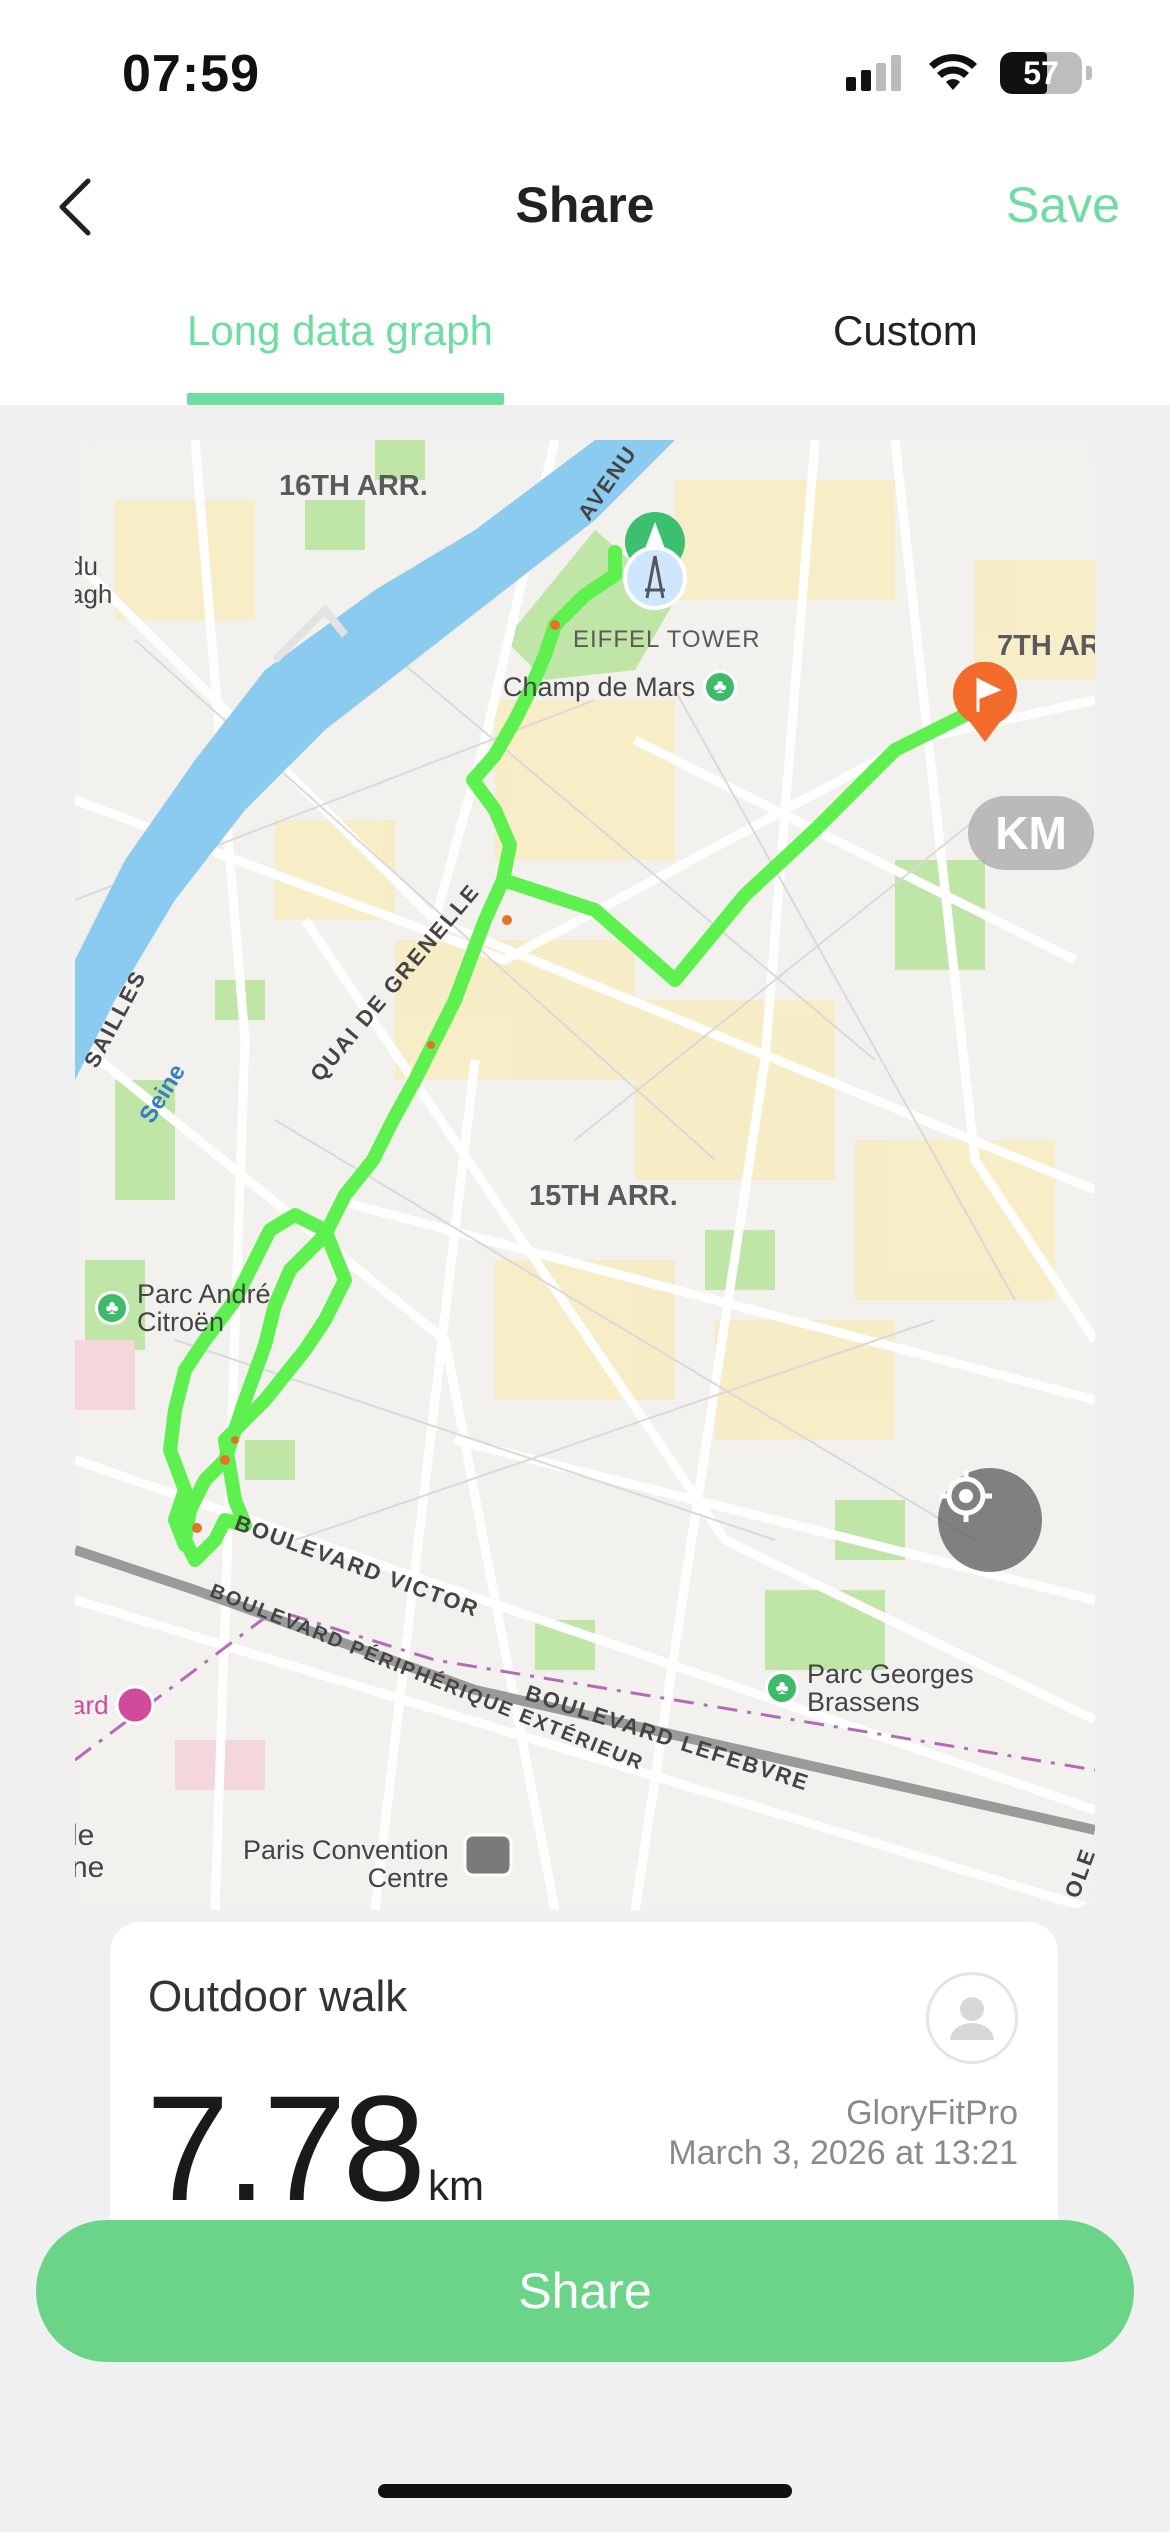 This screenshot has height=2532, width=1170. What do you see at coordinates (843, 2153) in the screenshot?
I see `activity-datetime: March 3, 2026 at 13:21` at bounding box center [843, 2153].